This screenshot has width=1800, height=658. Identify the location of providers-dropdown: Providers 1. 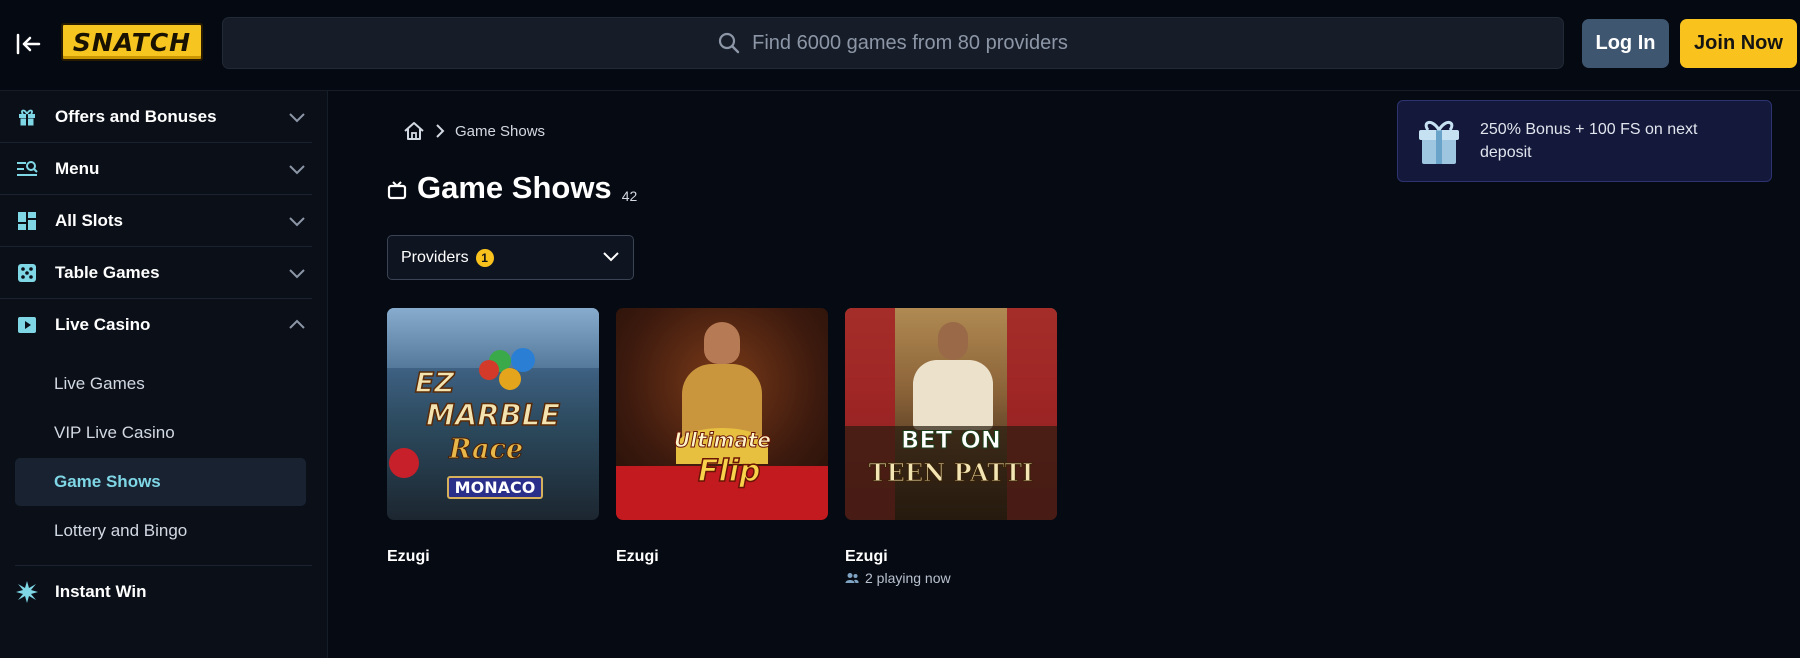
(510, 257).